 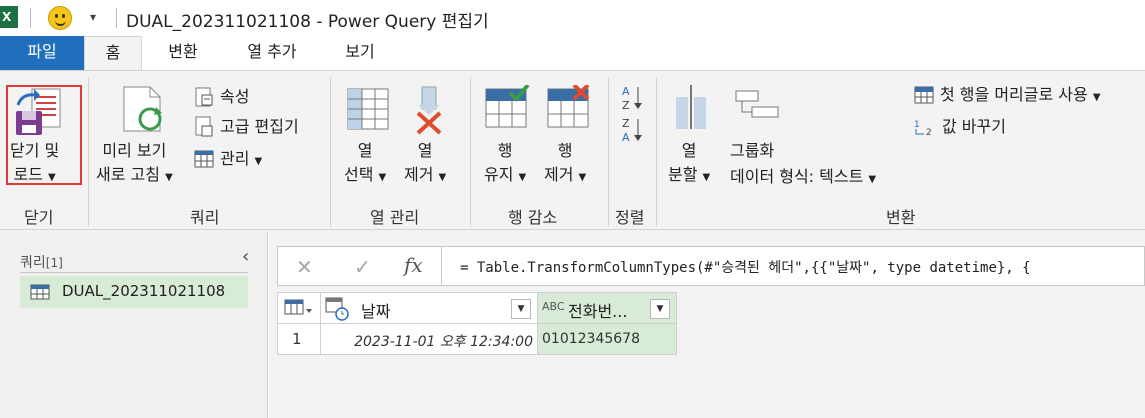 I want to click on properties-label: 속성, so click(x=235, y=96).